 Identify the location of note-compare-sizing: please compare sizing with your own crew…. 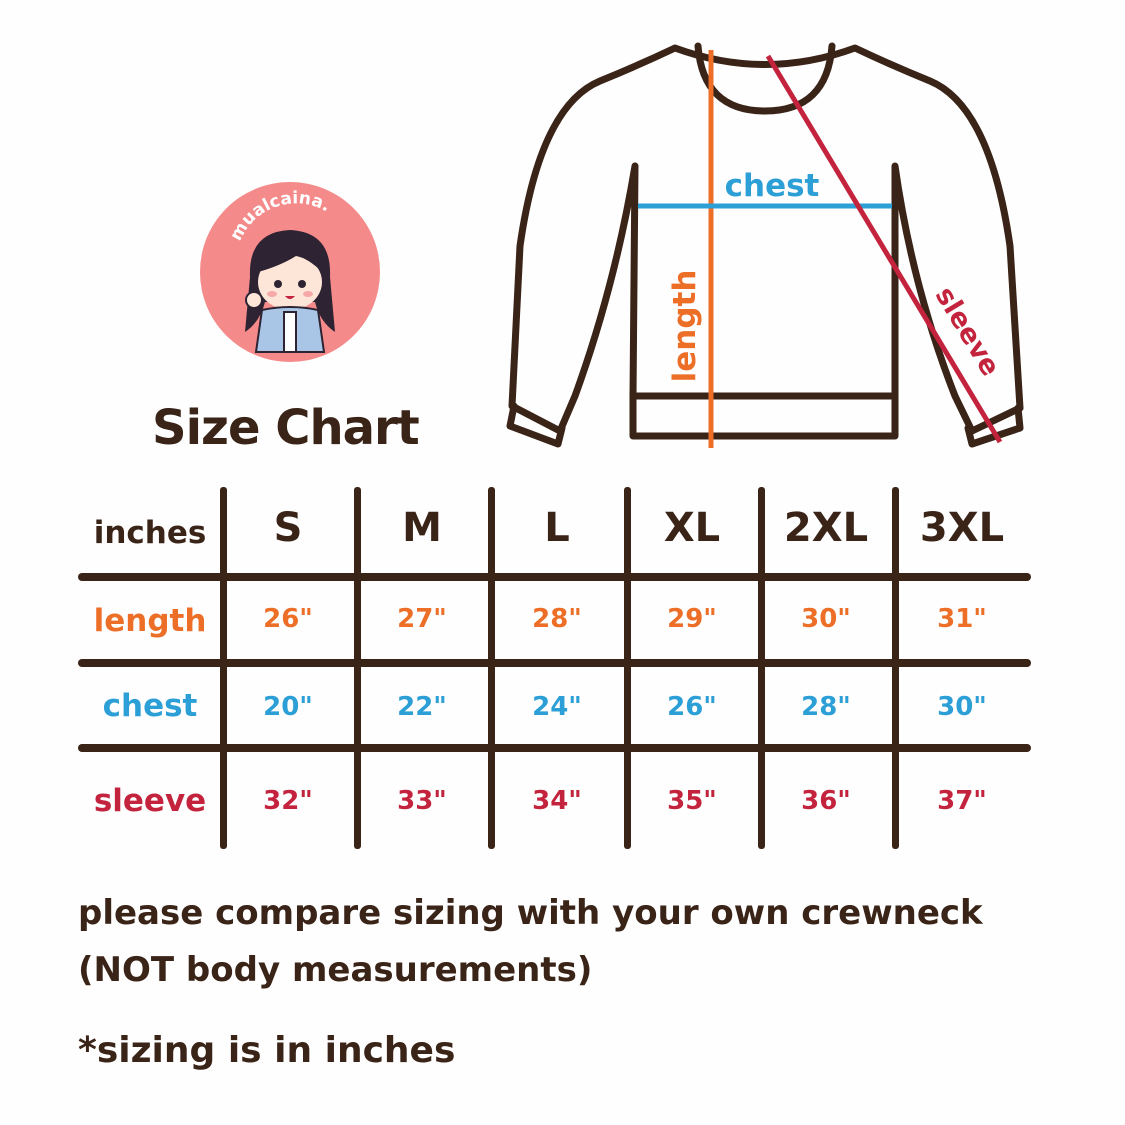
(530, 913).